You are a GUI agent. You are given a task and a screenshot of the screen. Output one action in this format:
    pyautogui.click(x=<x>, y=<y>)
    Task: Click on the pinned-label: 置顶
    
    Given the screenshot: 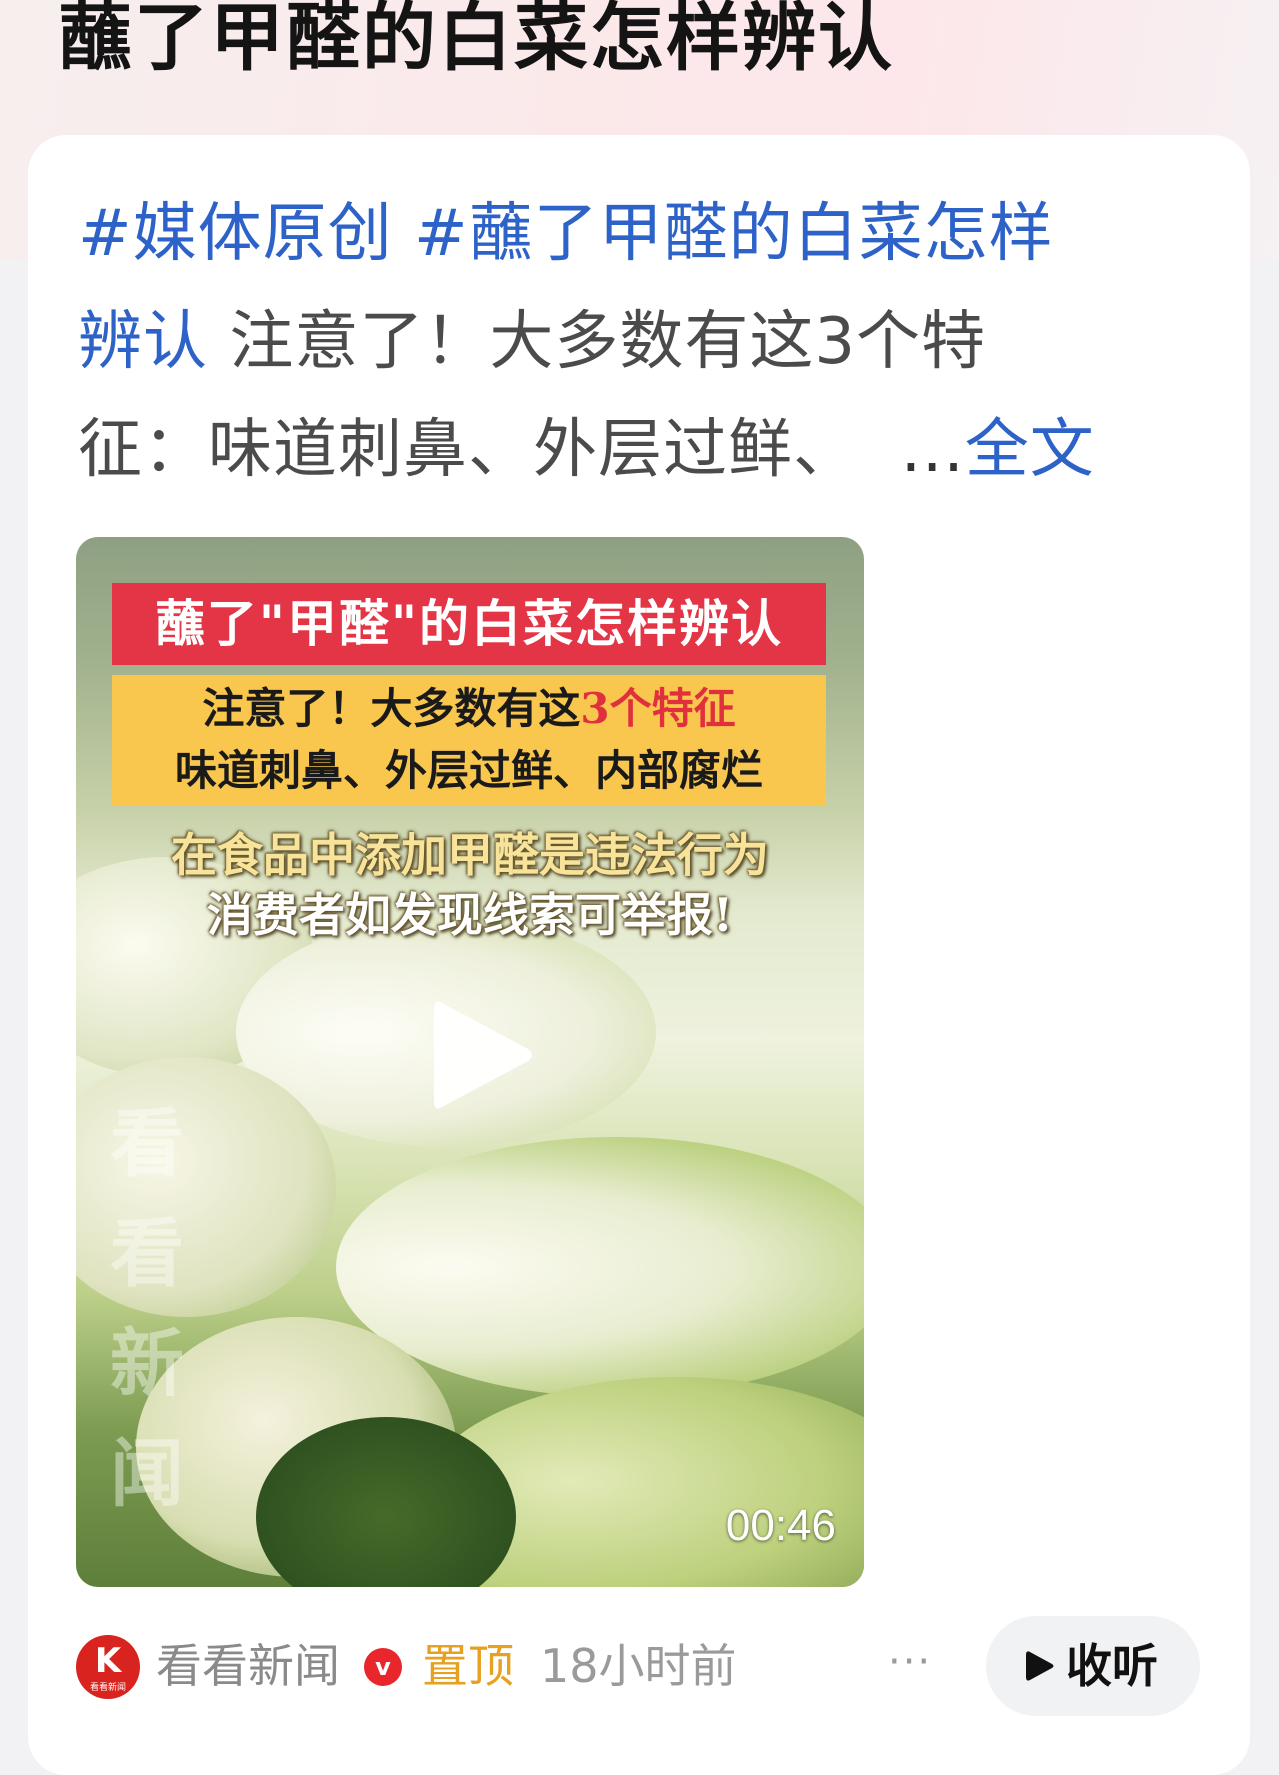 What is the action you would take?
    pyautogui.click(x=468, y=1666)
    